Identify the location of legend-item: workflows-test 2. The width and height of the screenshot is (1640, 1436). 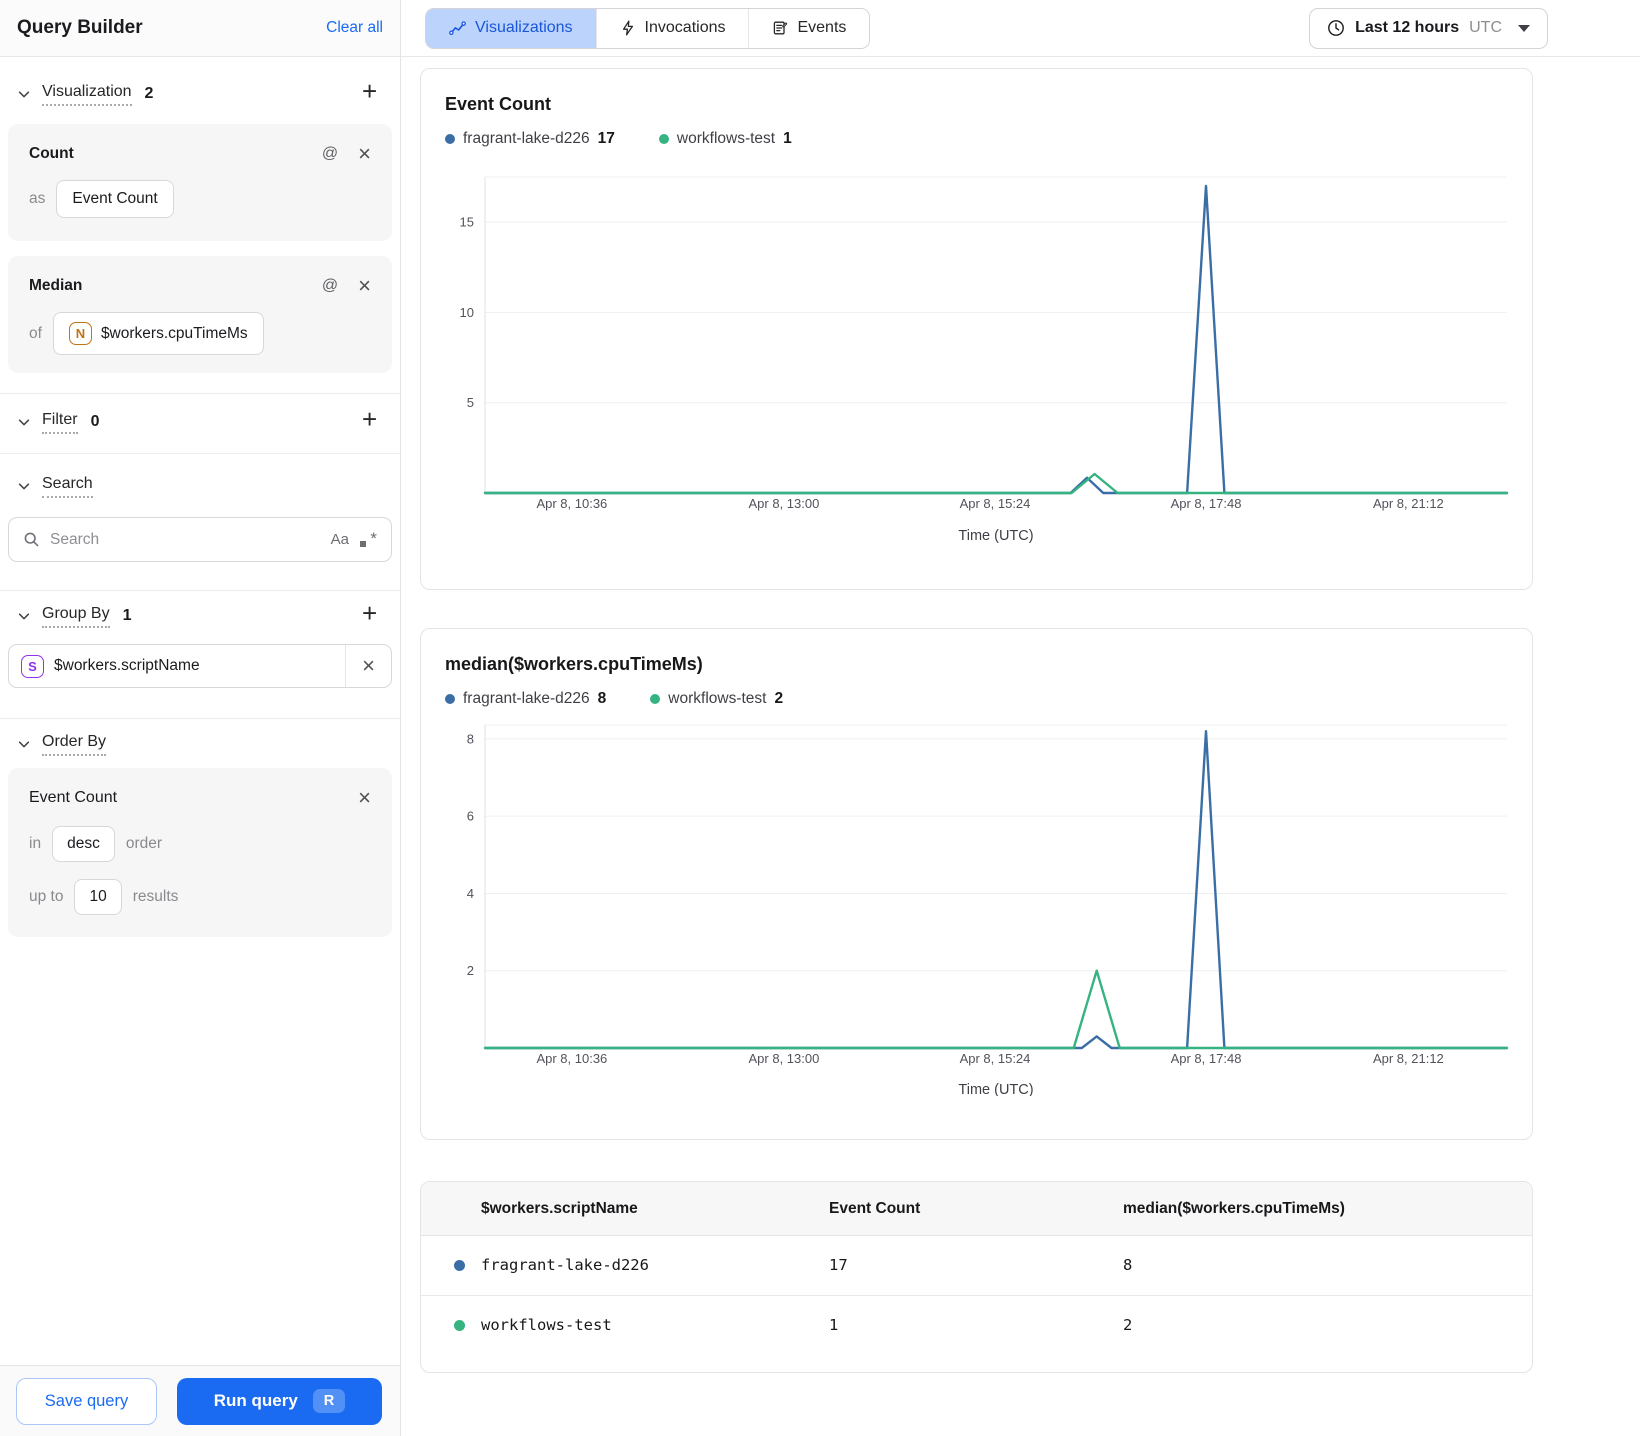
(716, 699).